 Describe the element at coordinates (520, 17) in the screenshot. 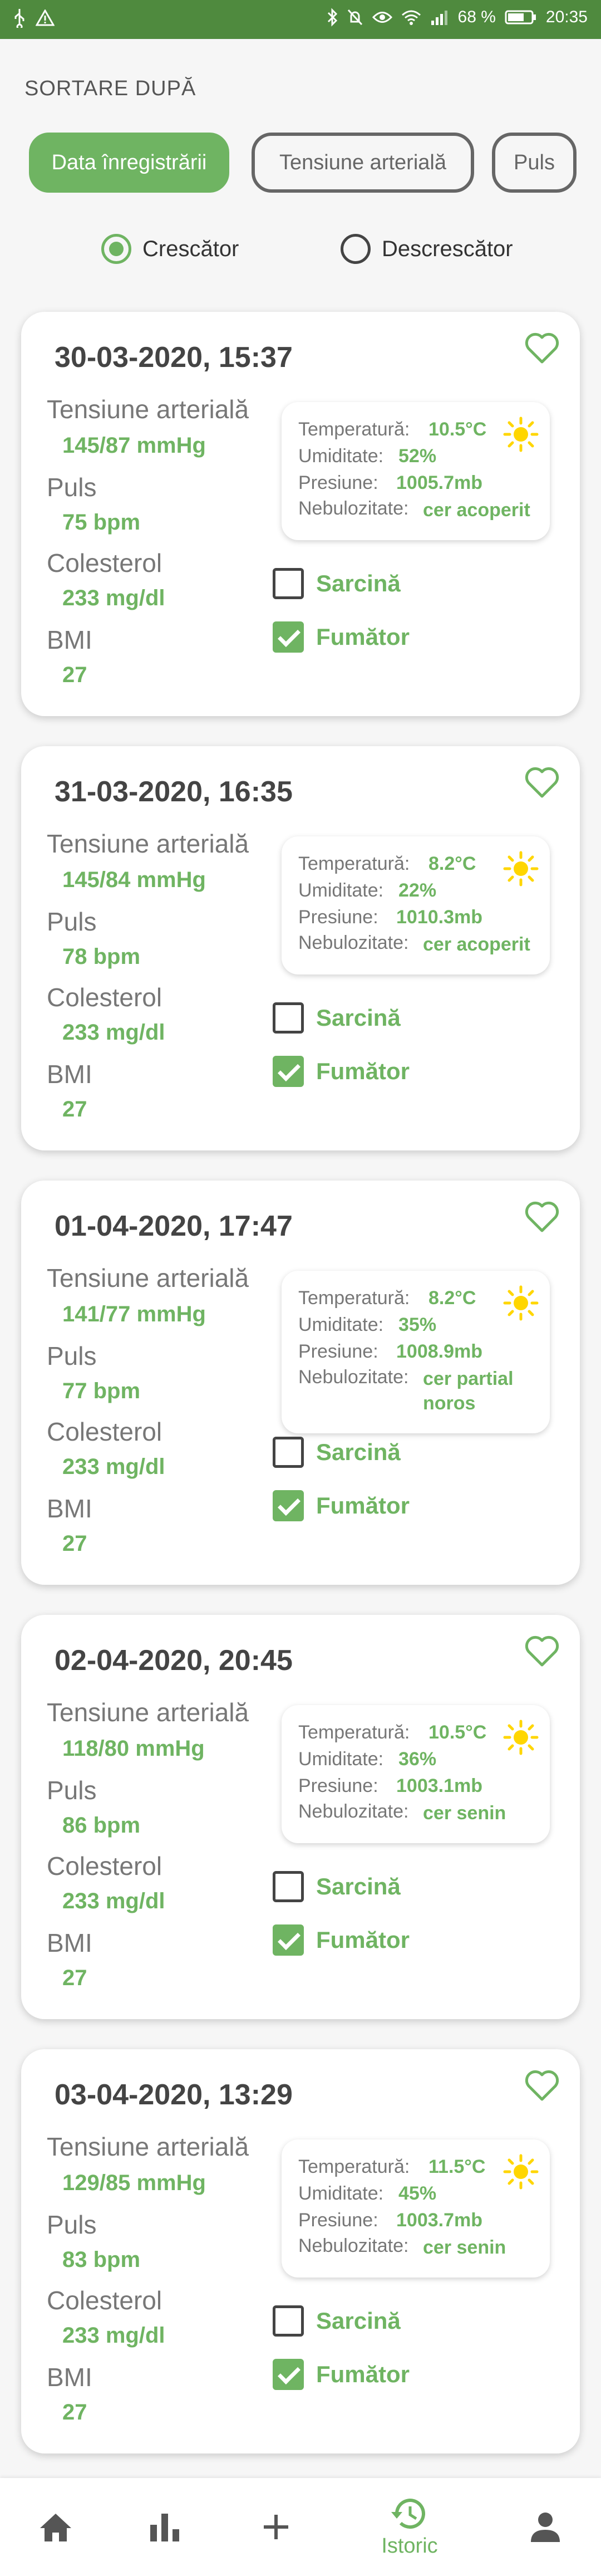

I see `battery-icon` at that location.